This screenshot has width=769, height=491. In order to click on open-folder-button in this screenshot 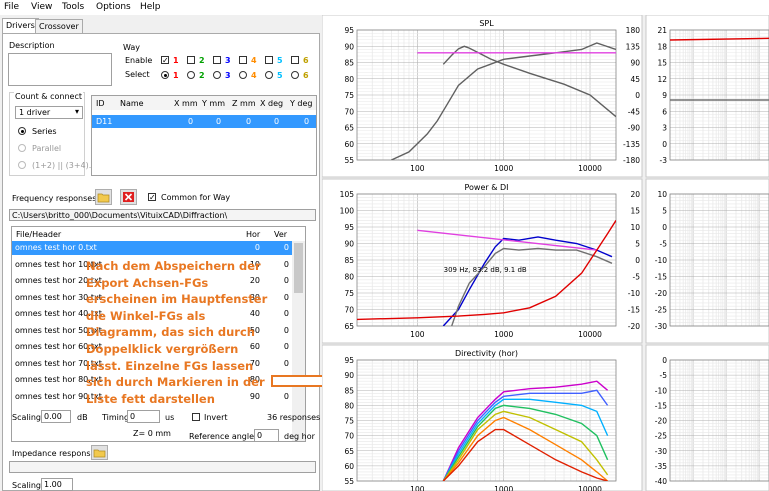, I will do `click(103, 197)`.